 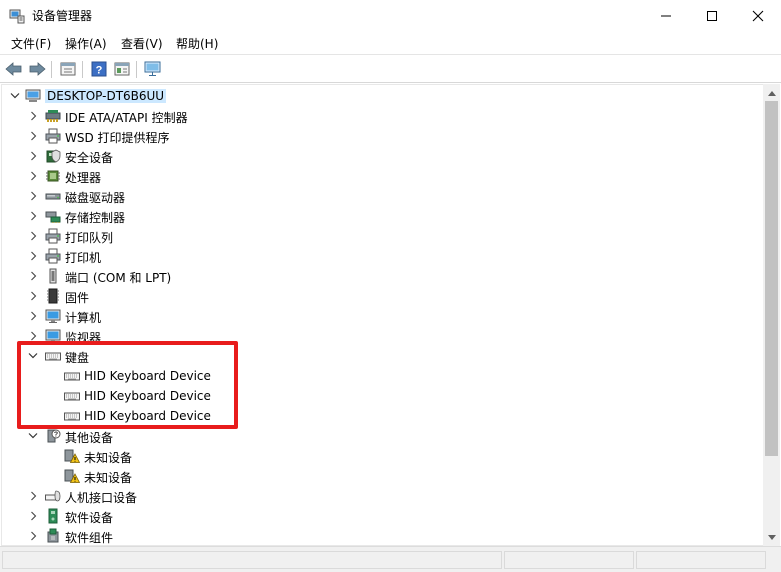 I want to click on help-button: ?, so click(x=99, y=69).